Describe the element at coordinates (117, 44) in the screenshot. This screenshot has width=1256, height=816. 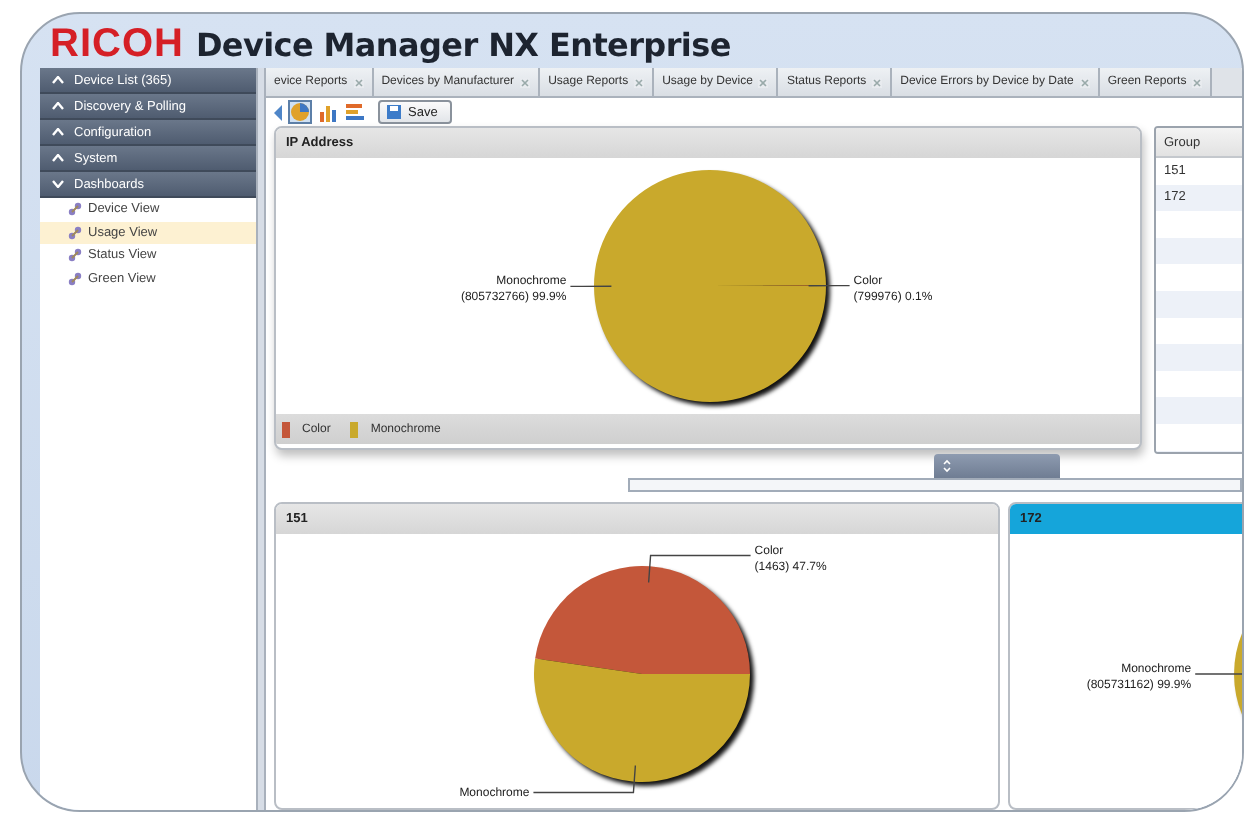
I see `logo: RICOH` at that location.